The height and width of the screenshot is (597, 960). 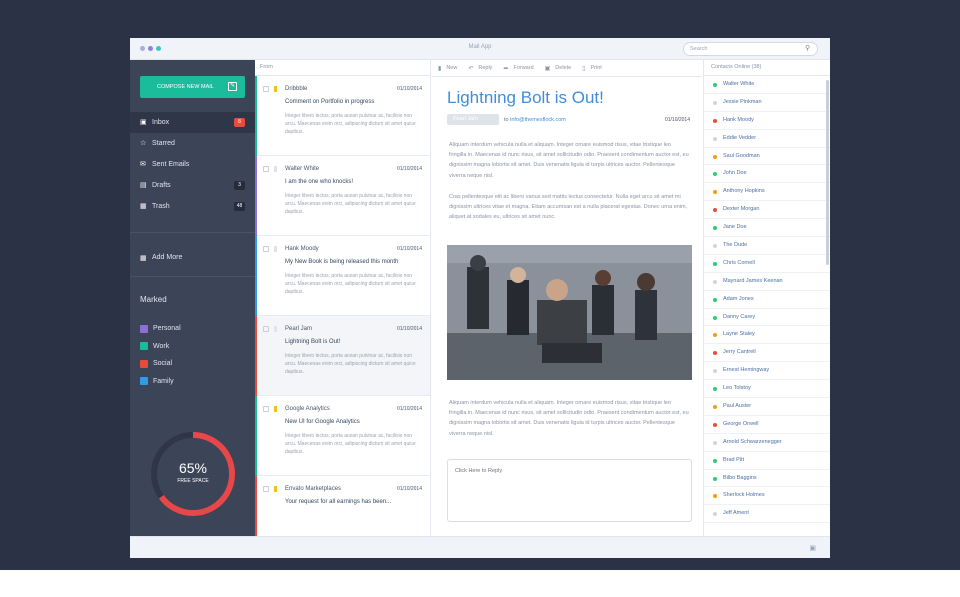 I want to click on contact-item: Layne Staley, so click(x=767, y=335).